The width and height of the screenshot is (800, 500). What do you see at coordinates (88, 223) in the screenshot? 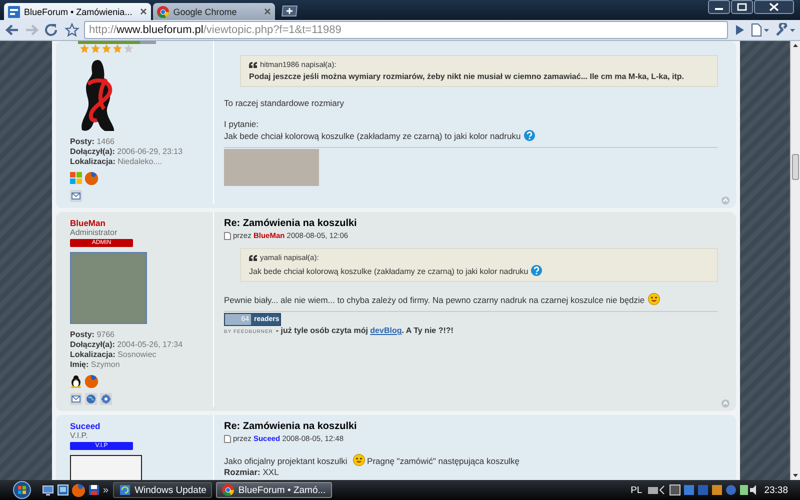
I see `username: BlueMan` at bounding box center [88, 223].